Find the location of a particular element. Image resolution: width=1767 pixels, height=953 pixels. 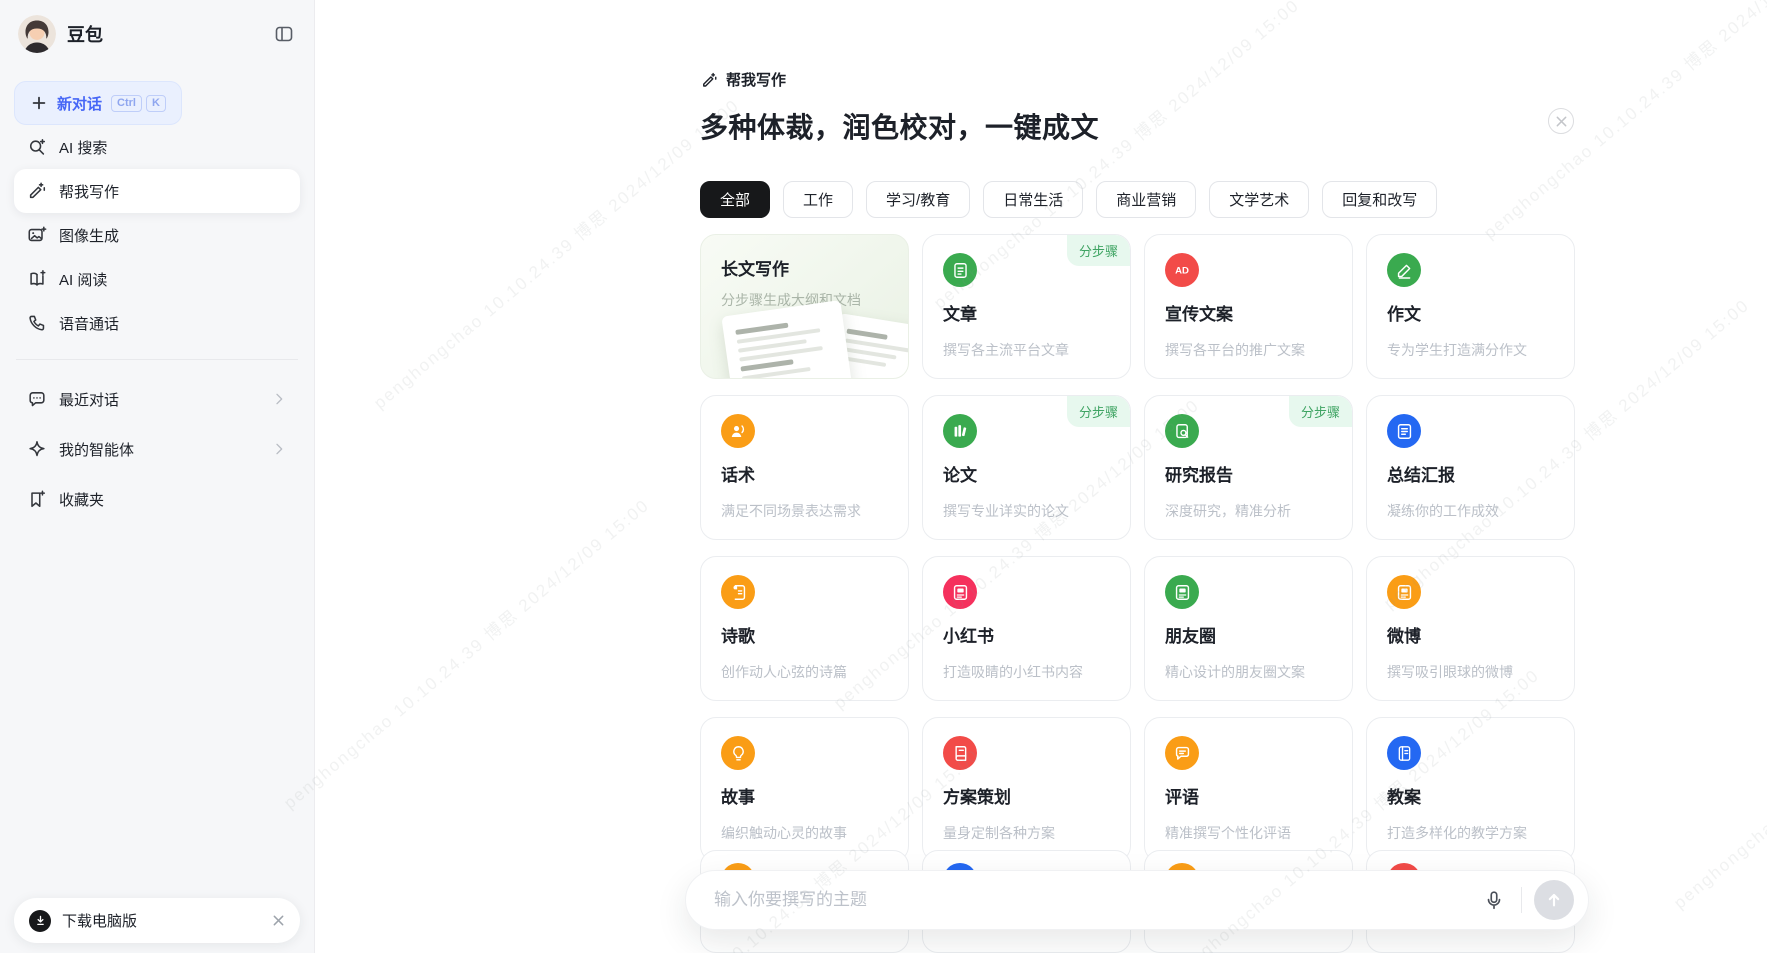

card-subtitle: 撰写专业详实的论文 is located at coordinates (1006, 511).